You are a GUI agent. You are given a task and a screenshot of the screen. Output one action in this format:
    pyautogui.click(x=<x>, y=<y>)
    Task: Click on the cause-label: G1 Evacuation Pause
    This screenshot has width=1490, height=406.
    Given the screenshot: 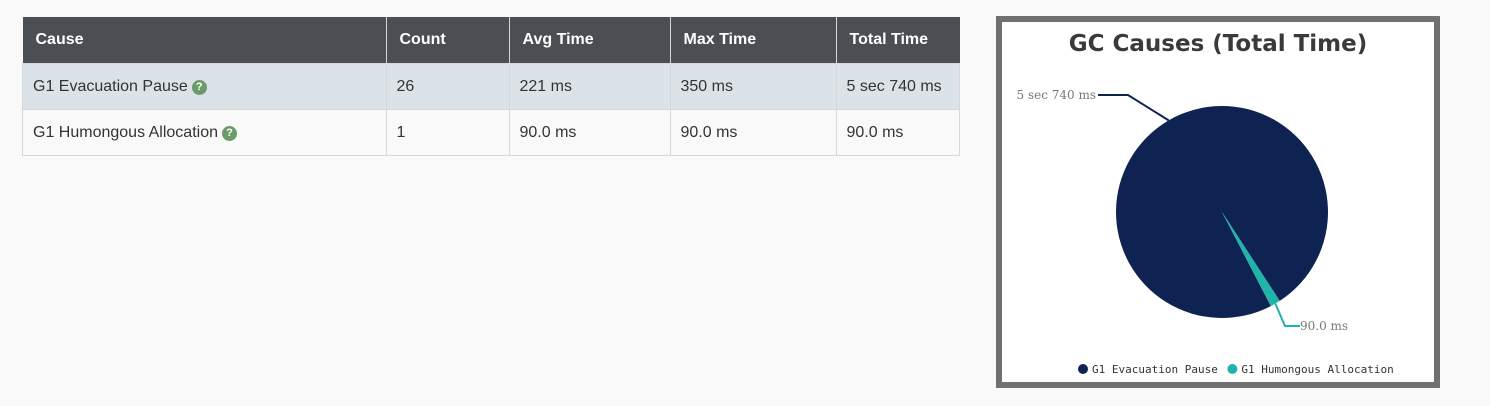 What is the action you would take?
    pyautogui.click(x=110, y=86)
    